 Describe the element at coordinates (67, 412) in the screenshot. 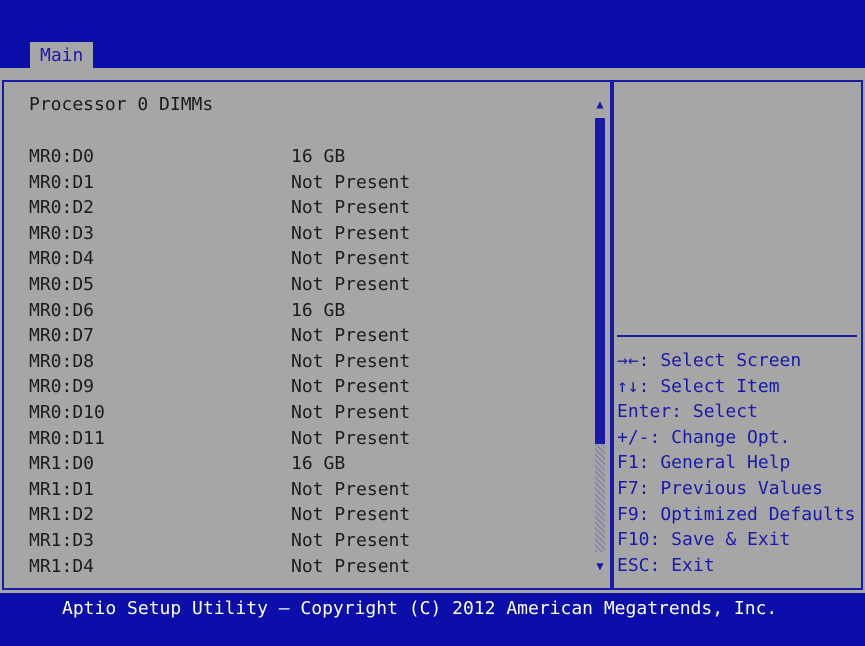

I see `dimm-label: MR0:D10` at that location.